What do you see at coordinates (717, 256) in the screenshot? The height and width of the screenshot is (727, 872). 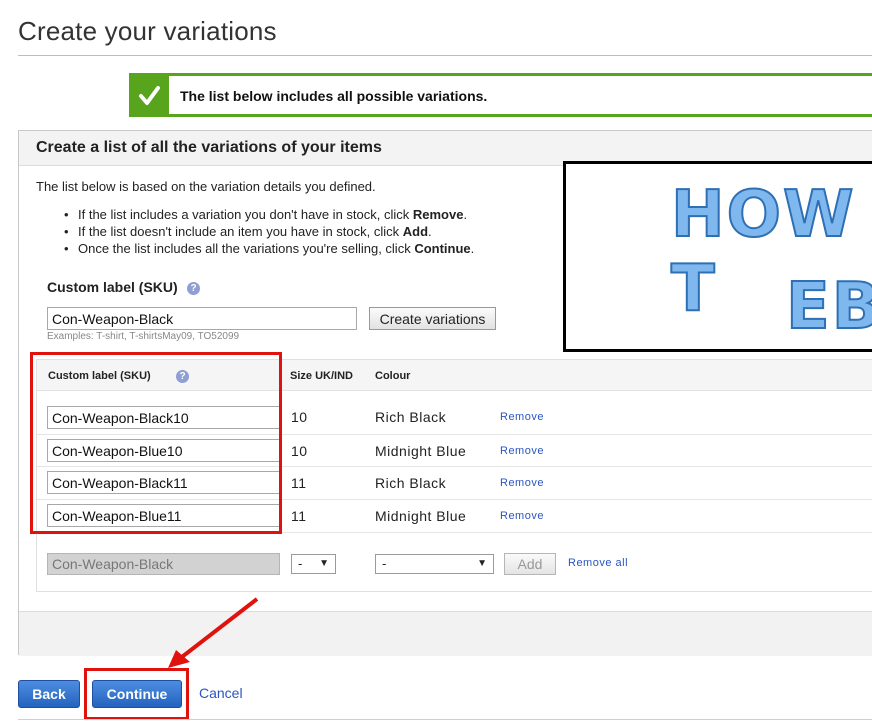 I see `watermark-overlay: HOW T EBA` at bounding box center [717, 256].